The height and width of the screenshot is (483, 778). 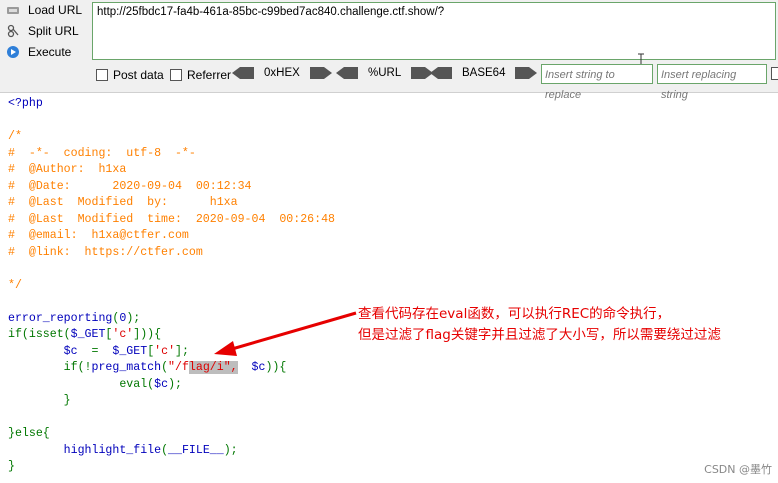 What do you see at coordinates (60, 318) in the screenshot?
I see `code-token: error_reporting` at bounding box center [60, 318].